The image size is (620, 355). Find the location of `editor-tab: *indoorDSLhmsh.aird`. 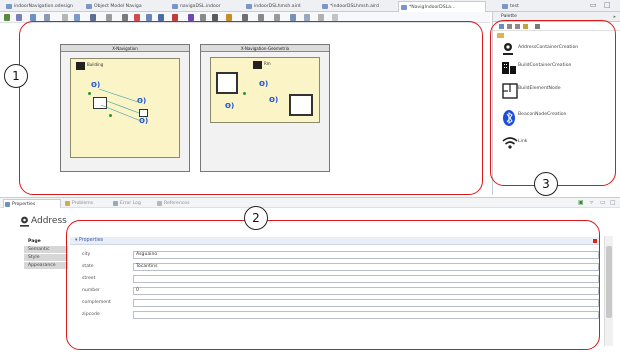

editor-tab: *indoorDSLhmsh.aird is located at coordinates (357, 6).